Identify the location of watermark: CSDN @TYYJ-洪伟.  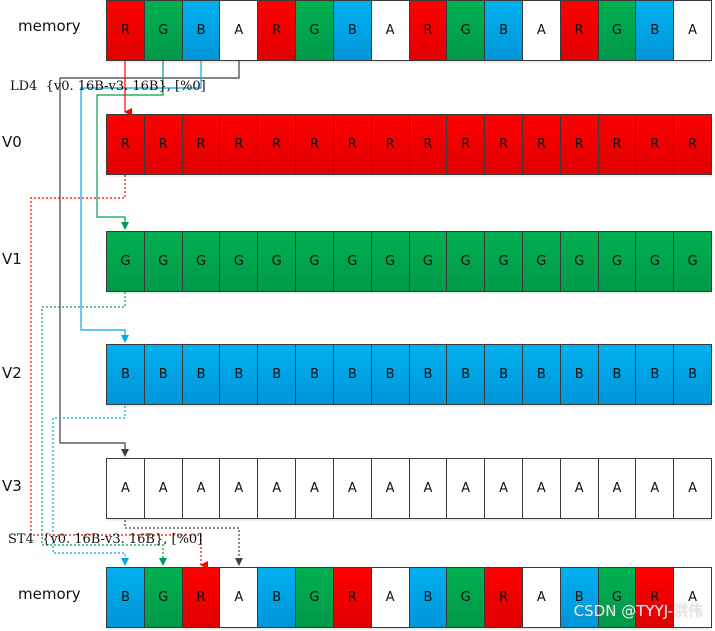
(638, 611).